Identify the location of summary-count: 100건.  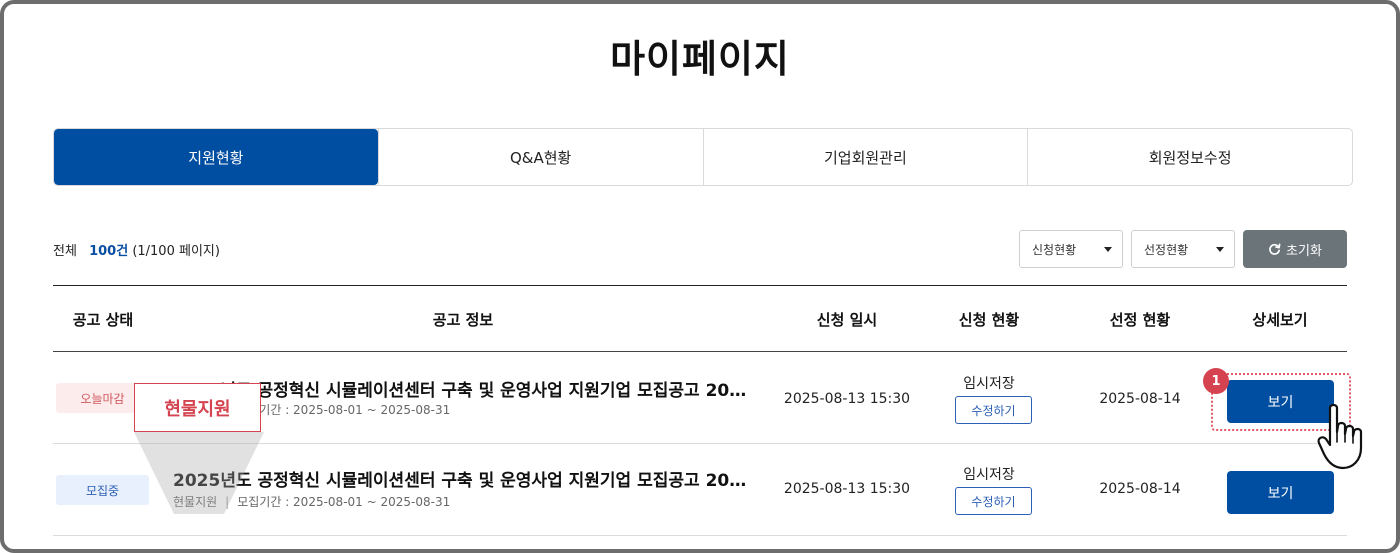
(109, 251).